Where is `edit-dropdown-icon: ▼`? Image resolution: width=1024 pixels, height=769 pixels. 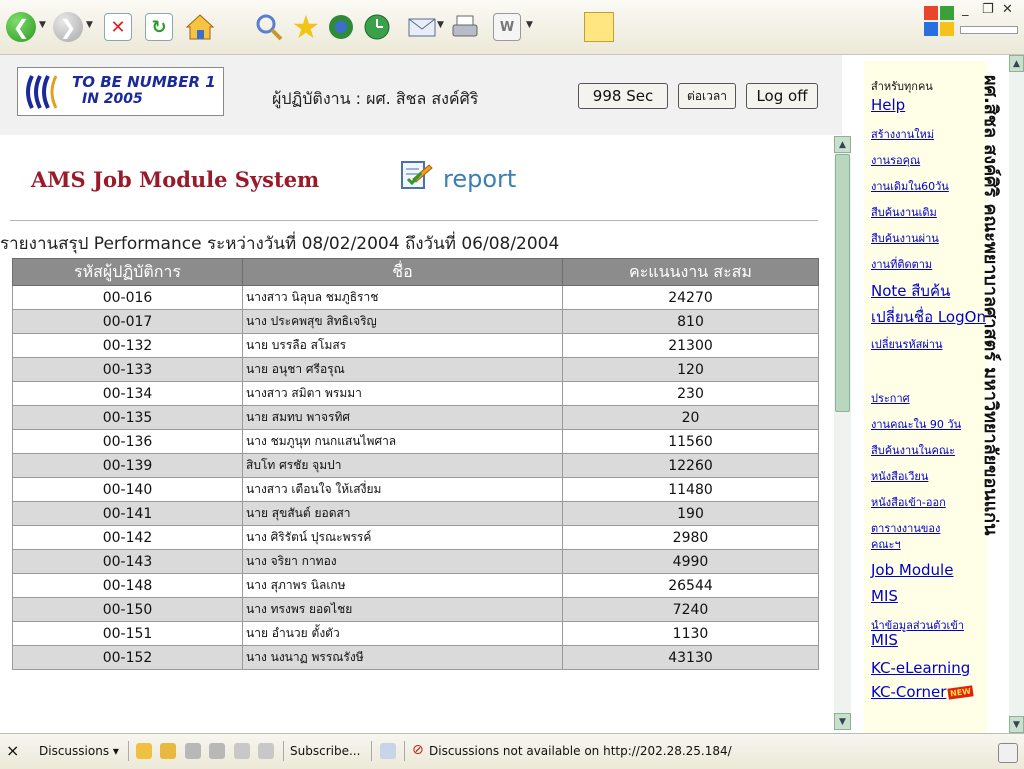
edit-dropdown-icon: ▼ is located at coordinates (529, 25).